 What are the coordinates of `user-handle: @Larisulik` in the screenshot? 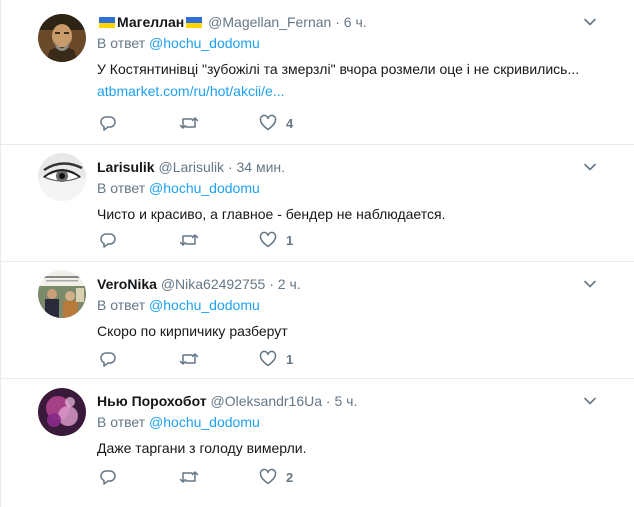 It's located at (191, 167).